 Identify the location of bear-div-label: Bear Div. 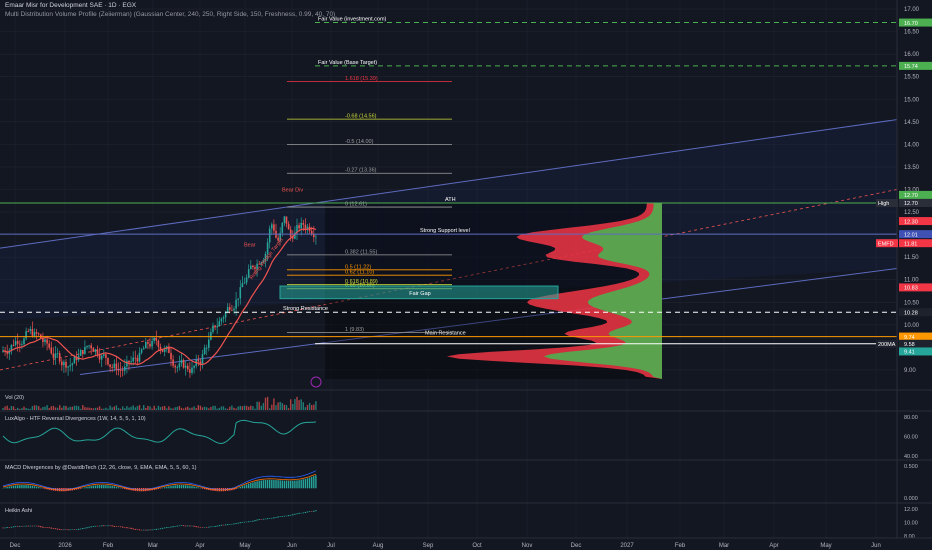
(292, 191).